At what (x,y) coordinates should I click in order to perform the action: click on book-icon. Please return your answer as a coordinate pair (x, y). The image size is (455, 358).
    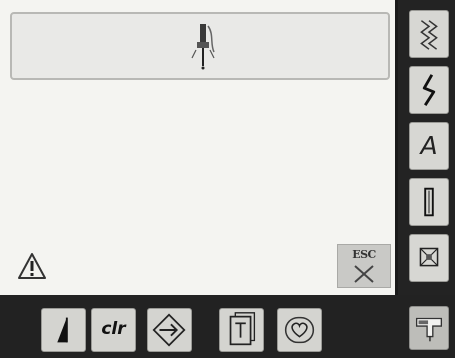
    Looking at the image, I should click on (242, 329).